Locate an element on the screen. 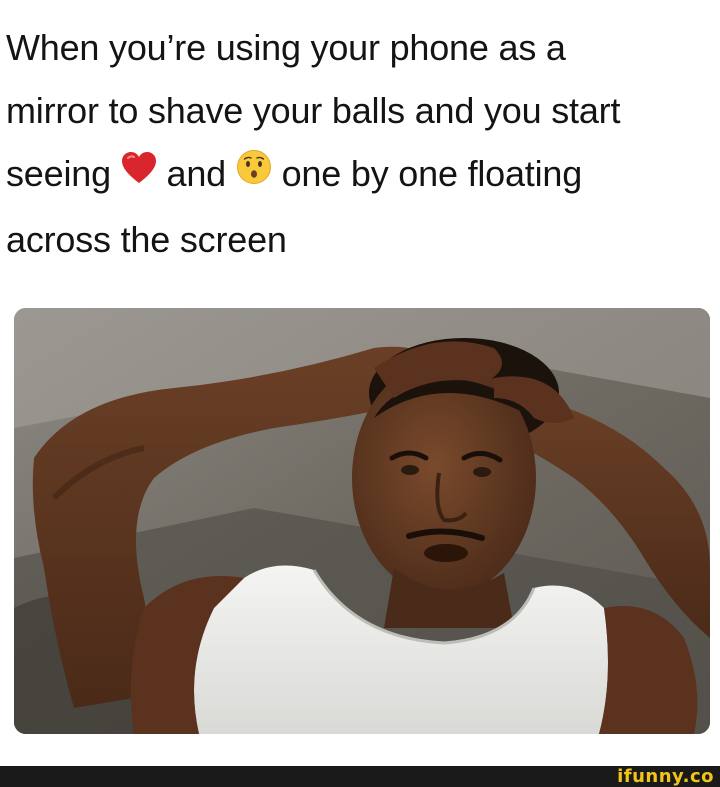 The height and width of the screenshot is (787, 720). hushed-face-icon is located at coordinates (254, 172).